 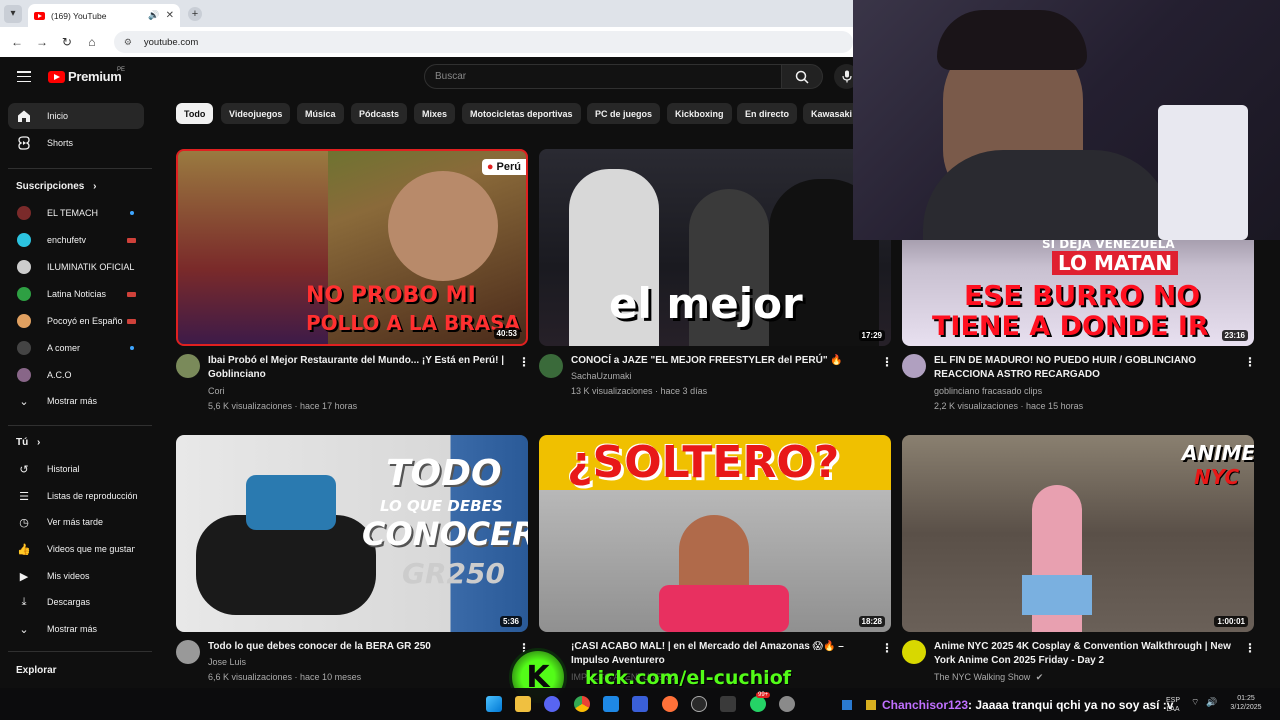 I want to click on sidebar-item-a-comer: A comer, so click(x=76, y=348).